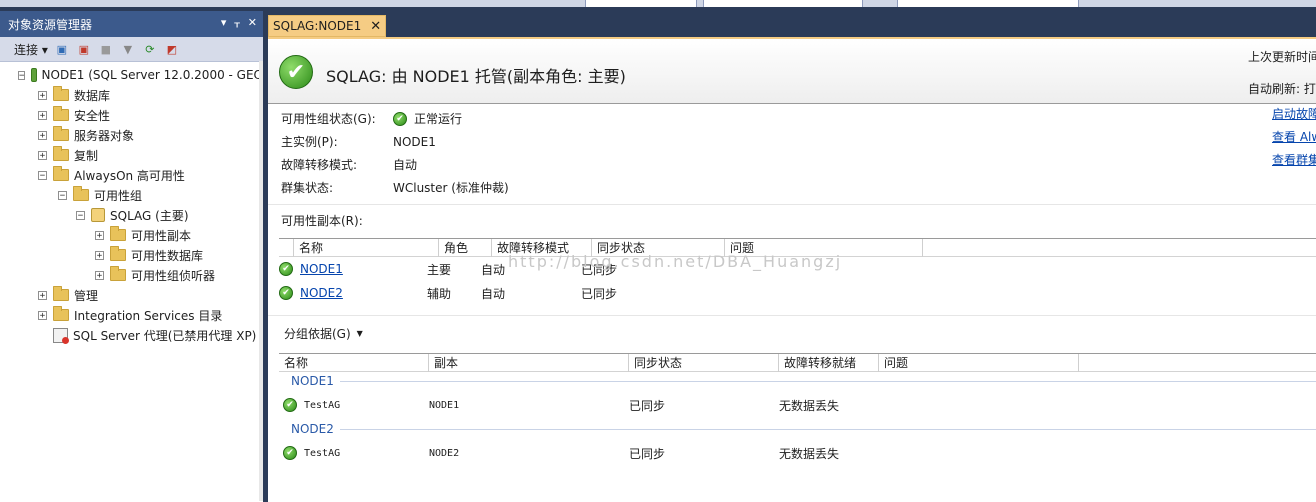 The height and width of the screenshot is (502, 1316). I want to click on check-icon: ✔, so click(290, 405).